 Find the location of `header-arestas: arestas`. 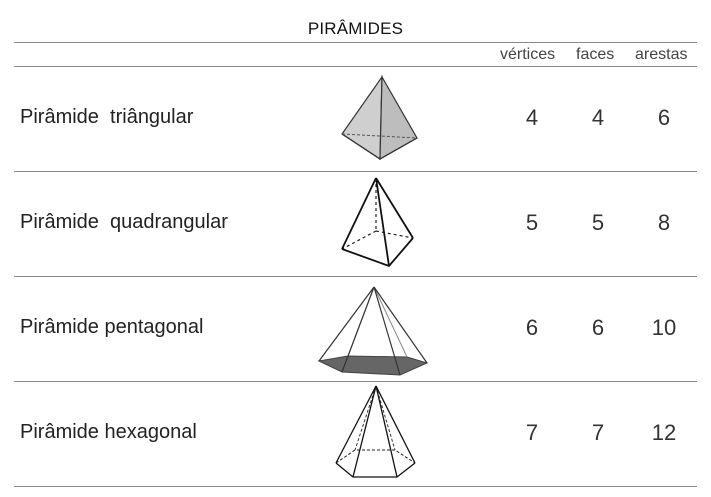

header-arestas: arestas is located at coordinates (661, 54).